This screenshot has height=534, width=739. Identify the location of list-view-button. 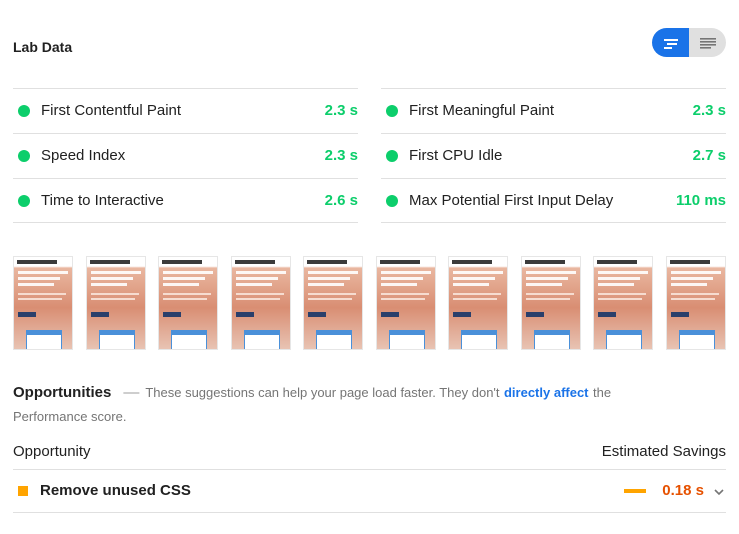
(707, 42).